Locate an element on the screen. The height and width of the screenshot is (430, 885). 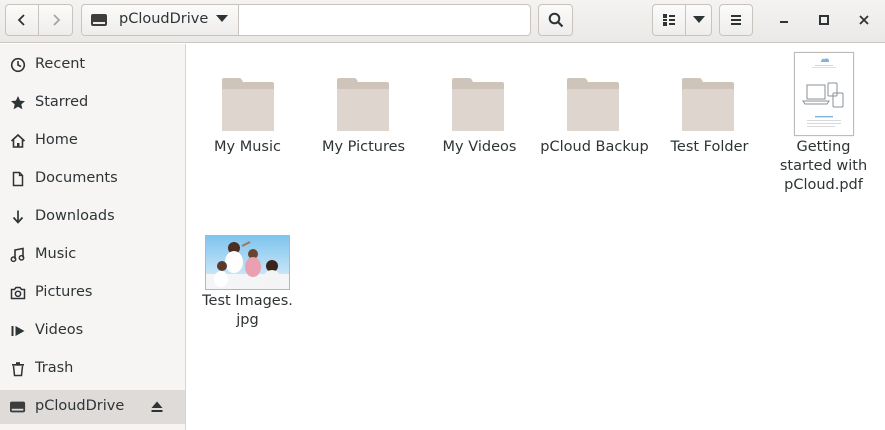
sidebar-item-label: Recent is located at coordinates (60, 64).